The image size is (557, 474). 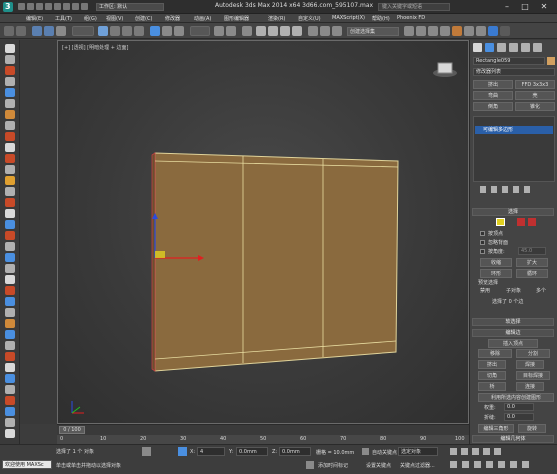 What do you see at coordinates (10, 103) in the screenshot?
I see `tool-6-icon` at bounding box center [10, 103].